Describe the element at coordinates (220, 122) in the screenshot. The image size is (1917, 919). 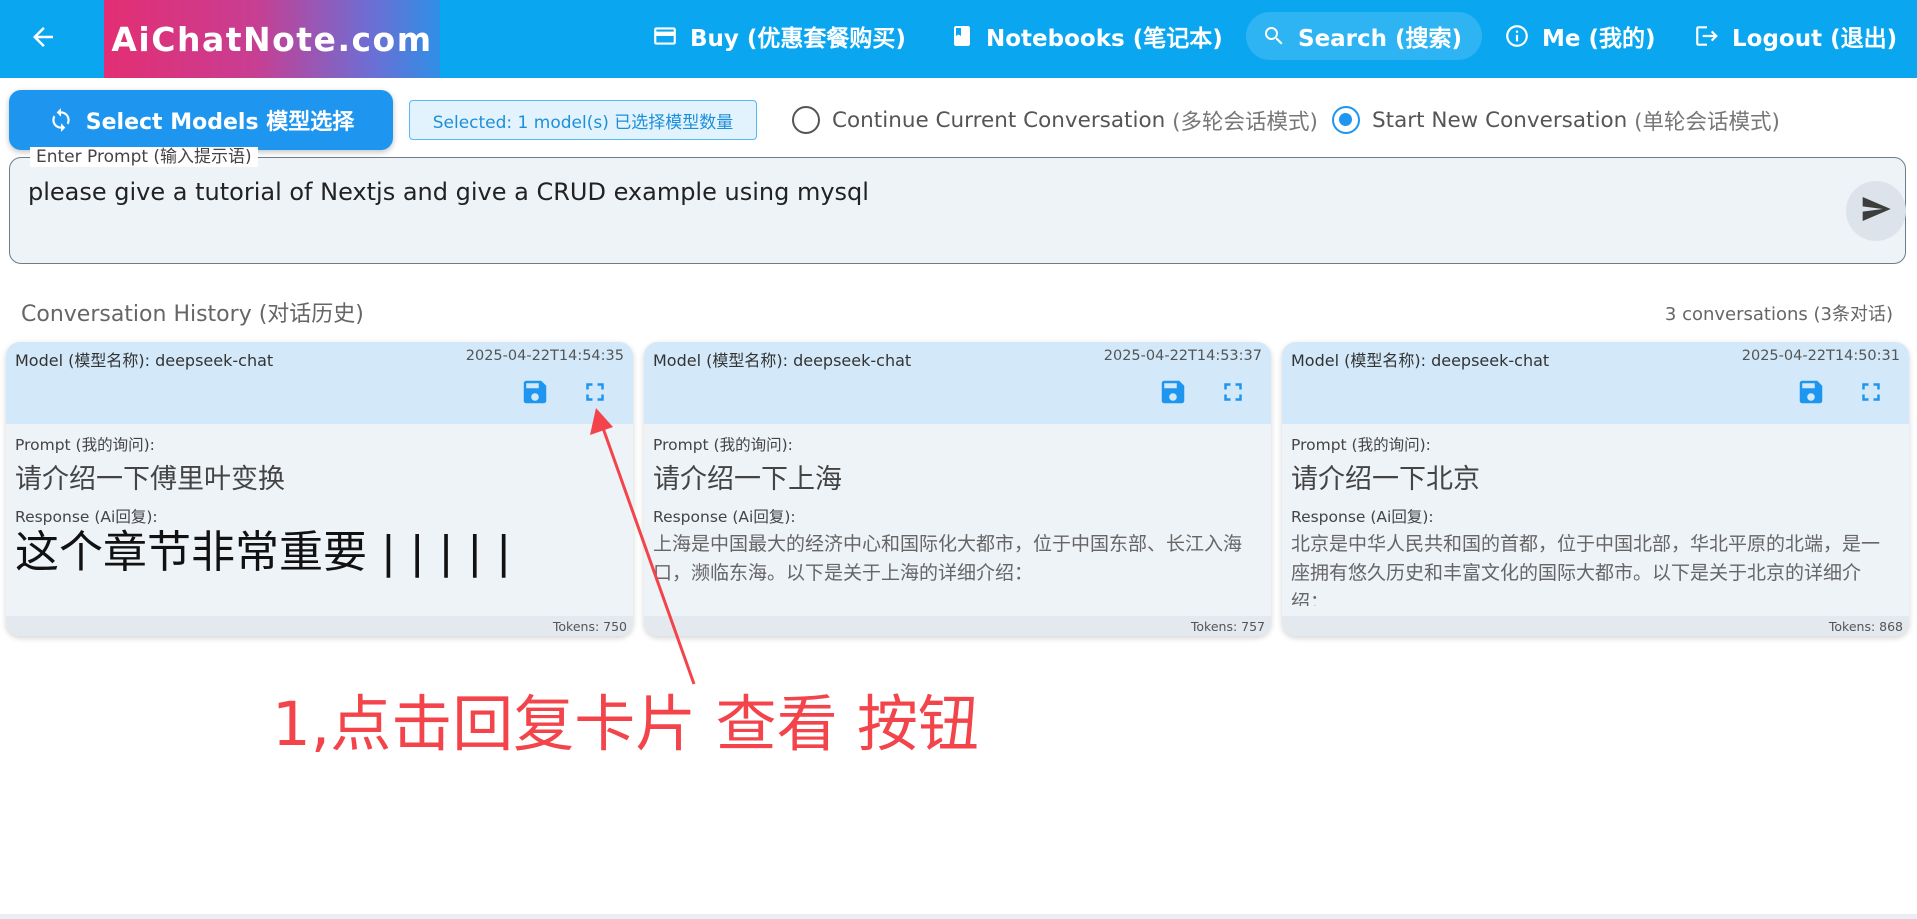
I see `select-models-label: Select Models 模型选择` at that location.